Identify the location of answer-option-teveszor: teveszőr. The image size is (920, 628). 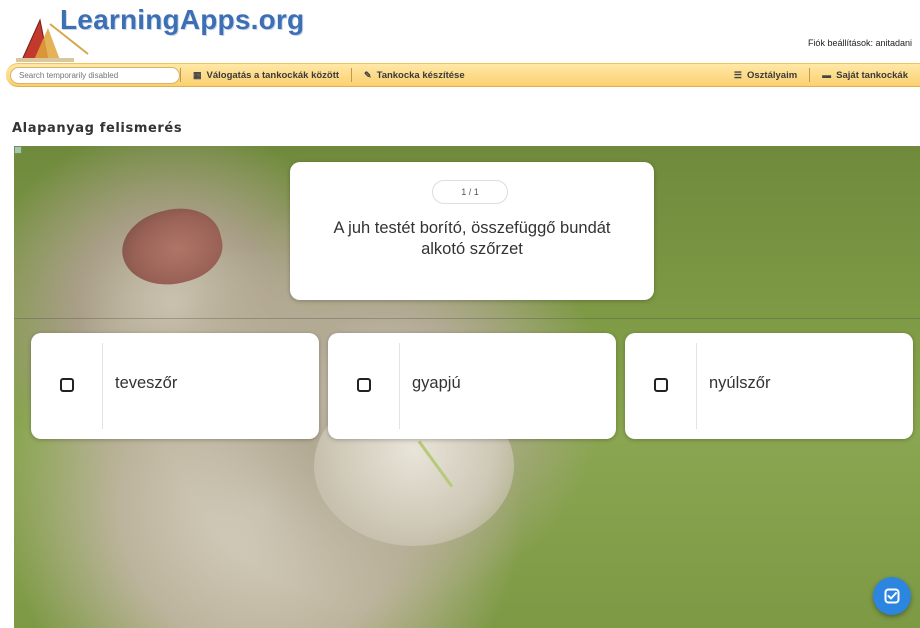
(175, 386).